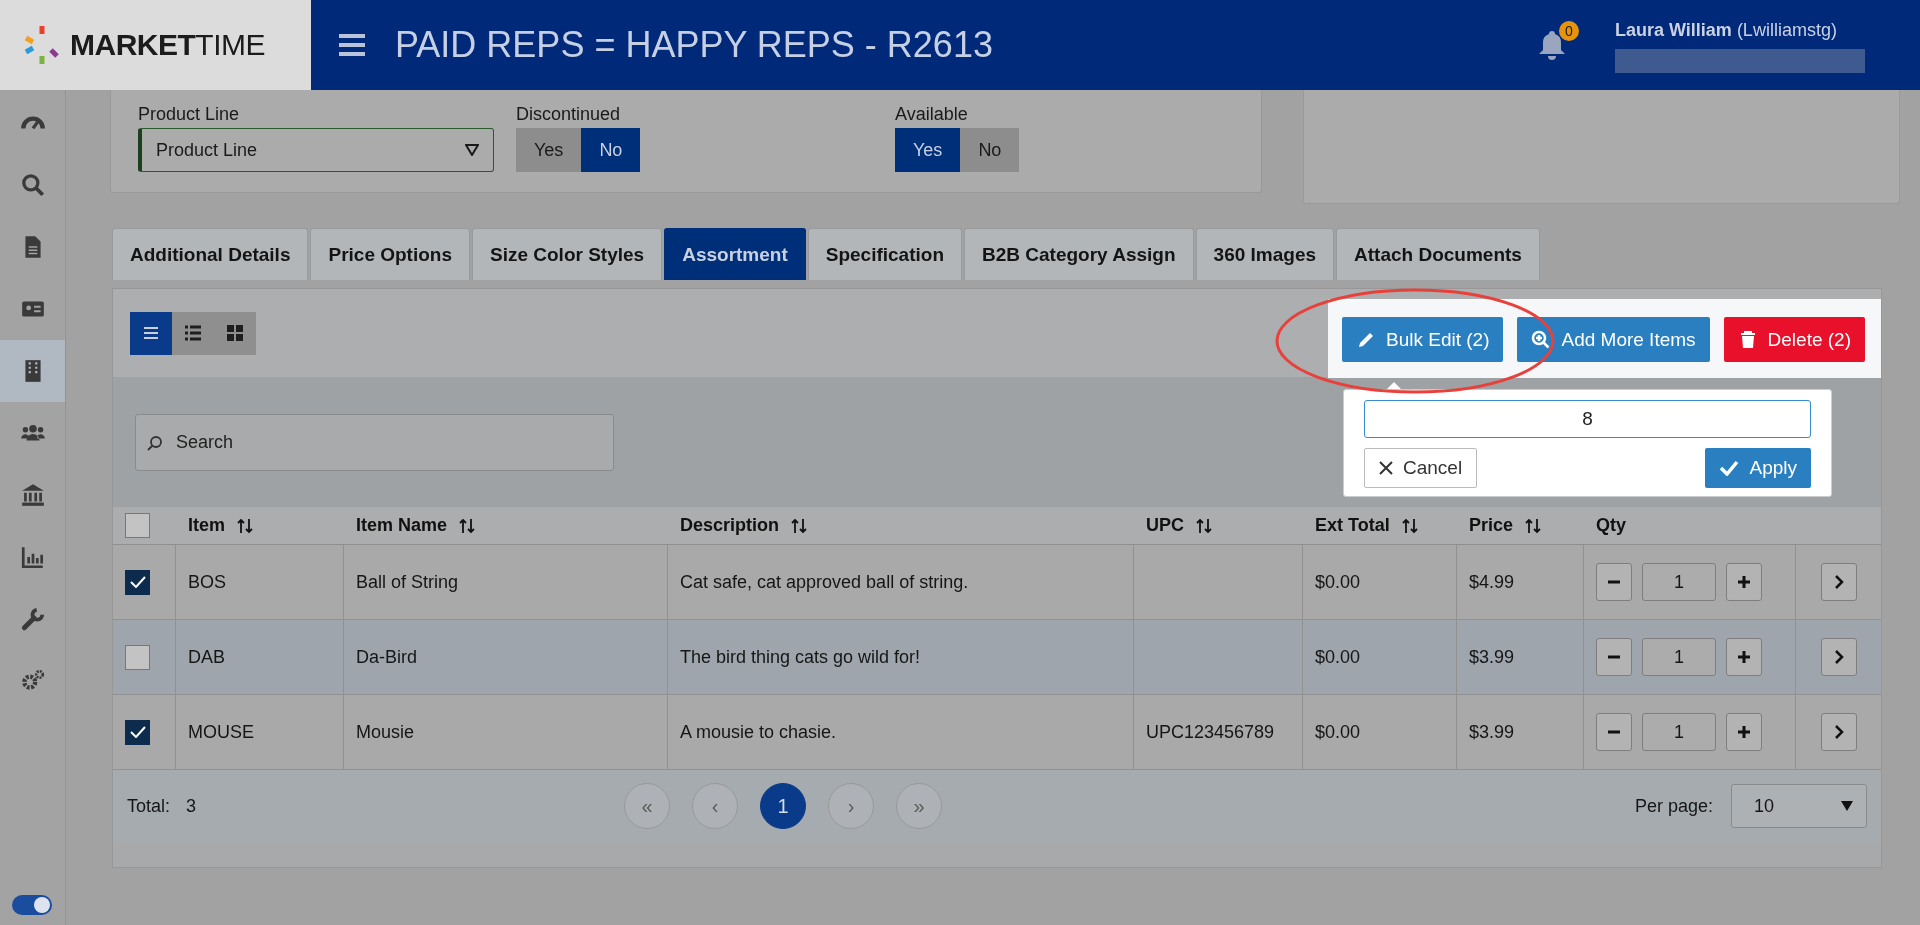 The height and width of the screenshot is (925, 1920). Describe the element at coordinates (1491, 525) in the screenshot. I see `column-header: Price` at that location.